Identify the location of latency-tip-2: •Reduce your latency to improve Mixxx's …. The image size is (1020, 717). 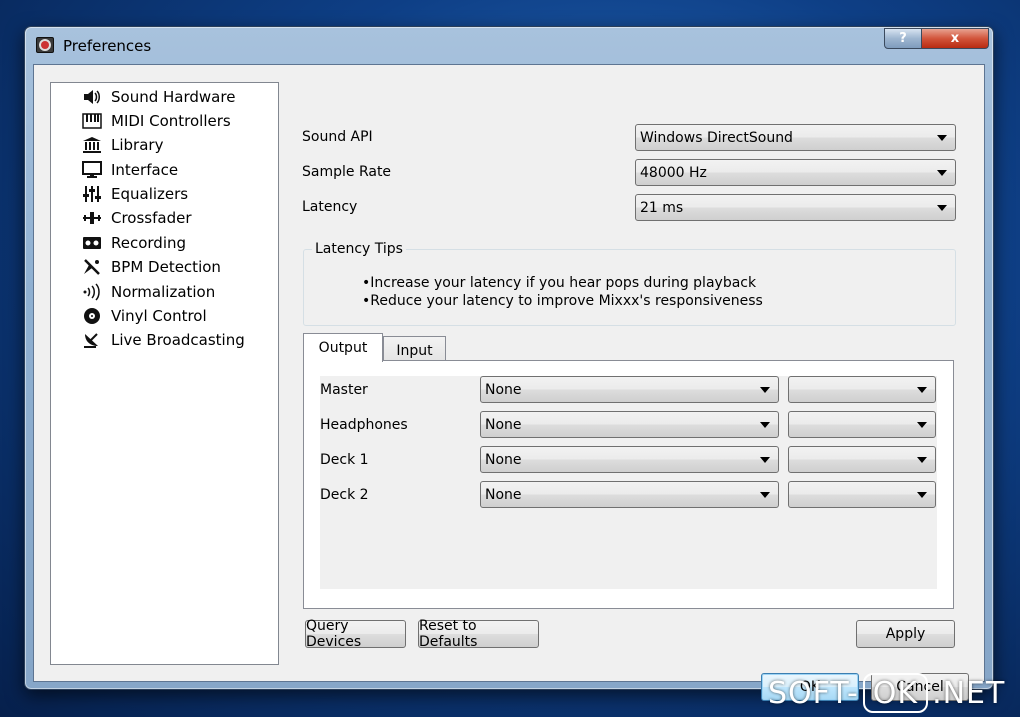
(562, 301).